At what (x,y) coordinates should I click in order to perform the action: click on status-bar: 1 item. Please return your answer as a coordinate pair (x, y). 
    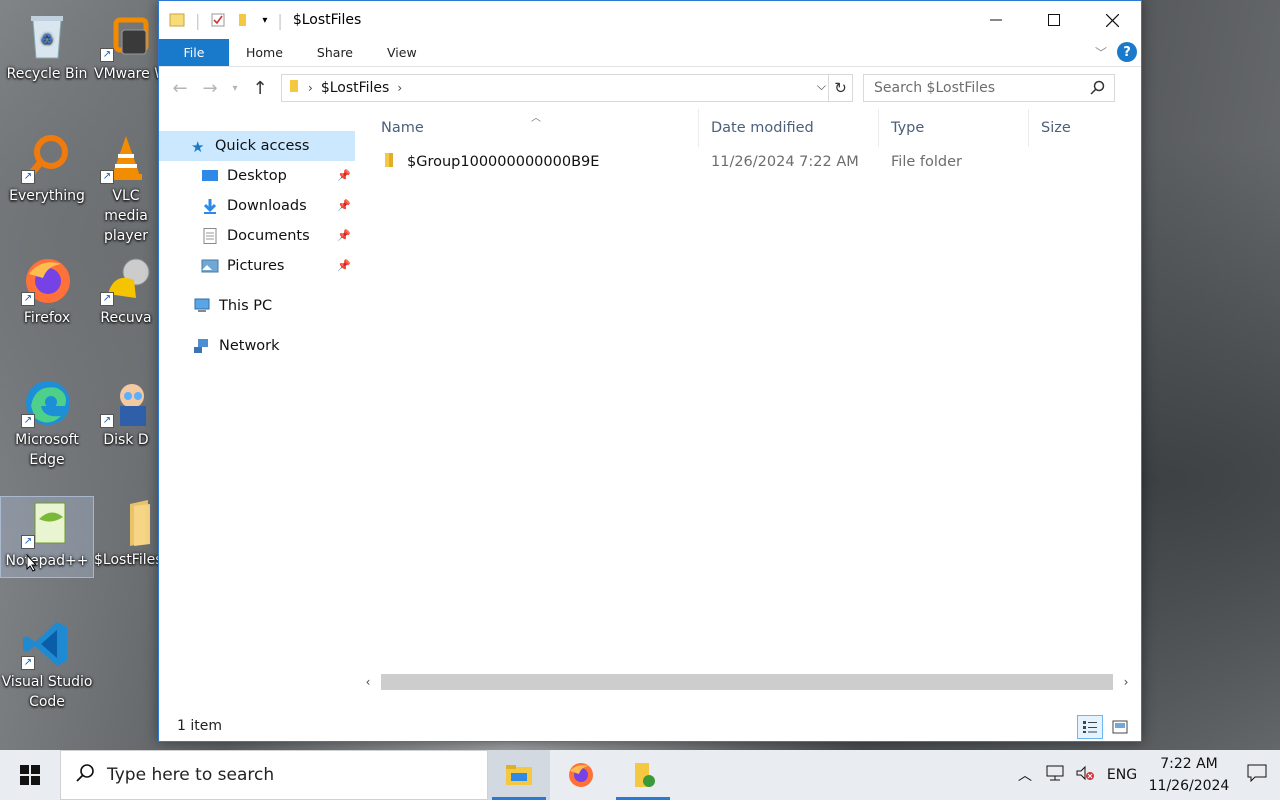
    Looking at the image, I should click on (650, 726).